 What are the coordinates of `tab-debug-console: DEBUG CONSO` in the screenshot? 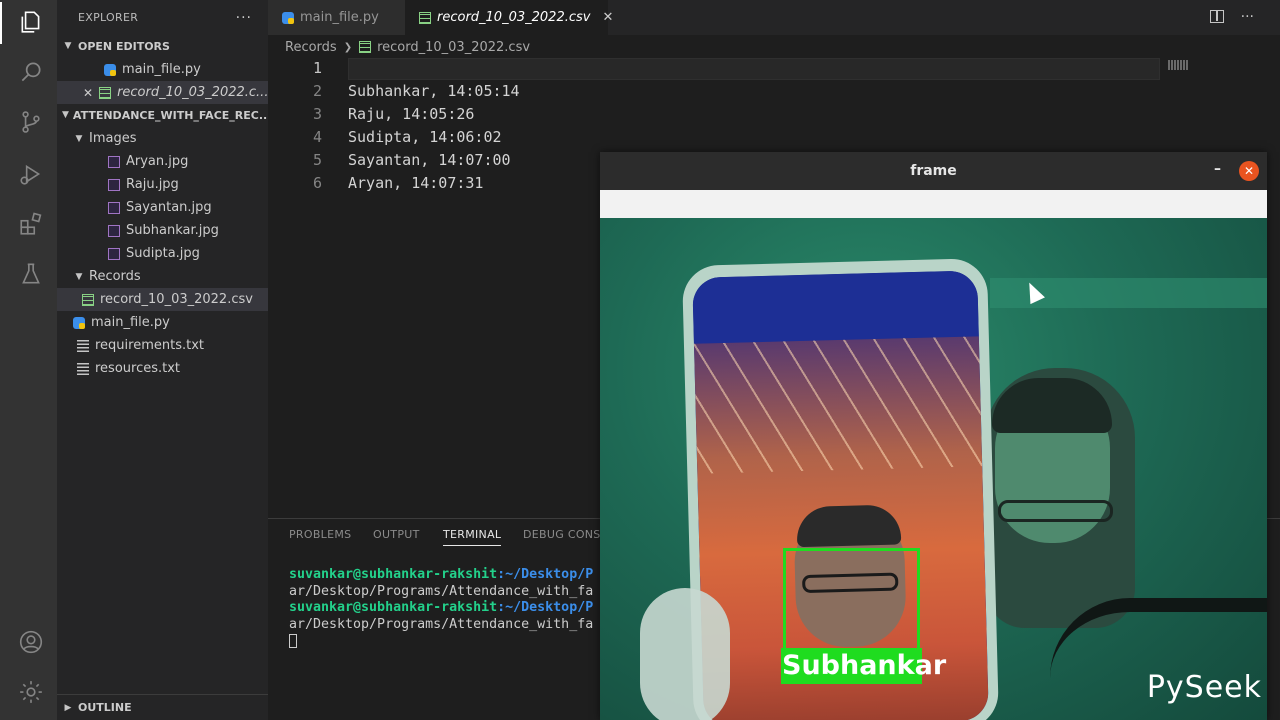 It's located at (566, 534).